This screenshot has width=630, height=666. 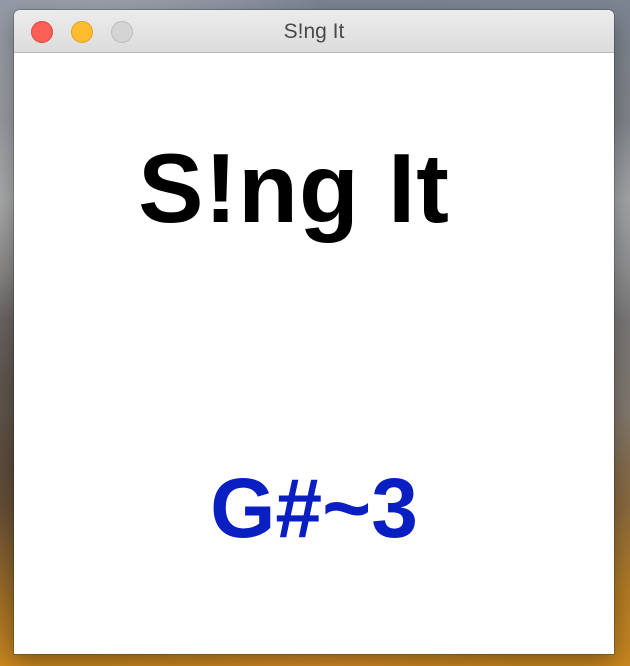 I want to click on zoom-window-button, so click(x=122, y=32).